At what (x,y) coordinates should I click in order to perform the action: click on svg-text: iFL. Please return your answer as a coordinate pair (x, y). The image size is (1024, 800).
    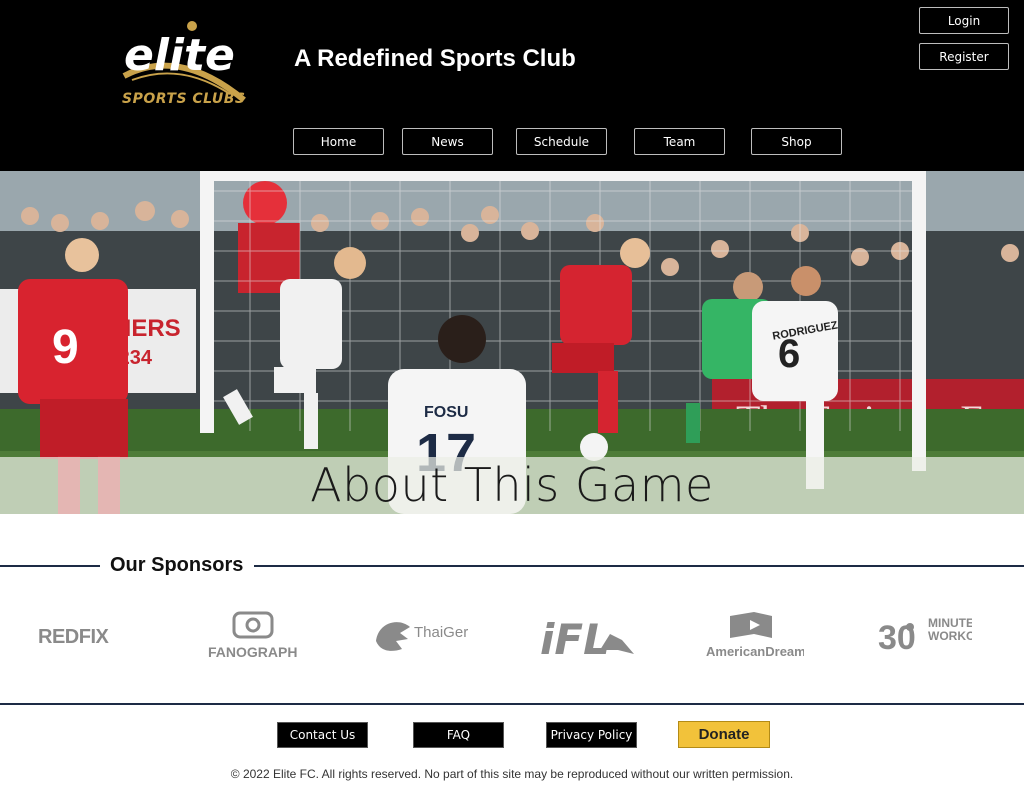
    Looking at the image, I should click on (575, 637).